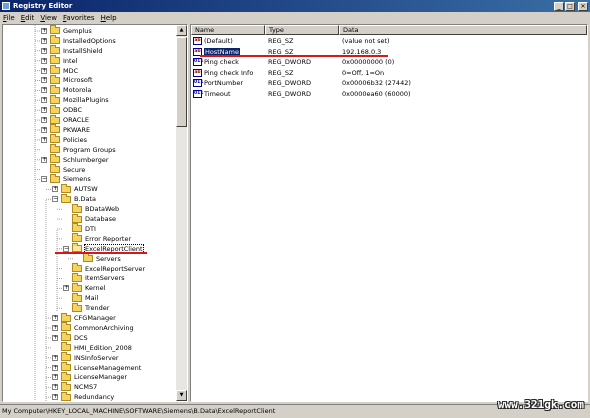  I want to click on tree-item-label: Redundancy, so click(94, 397).